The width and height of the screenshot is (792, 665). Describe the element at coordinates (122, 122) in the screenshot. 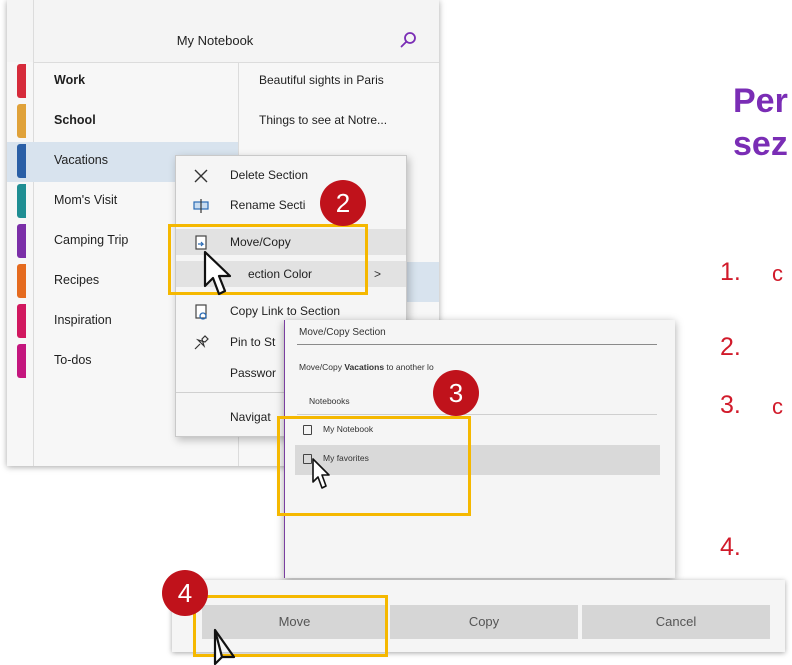

I see `section-item-school: School` at that location.